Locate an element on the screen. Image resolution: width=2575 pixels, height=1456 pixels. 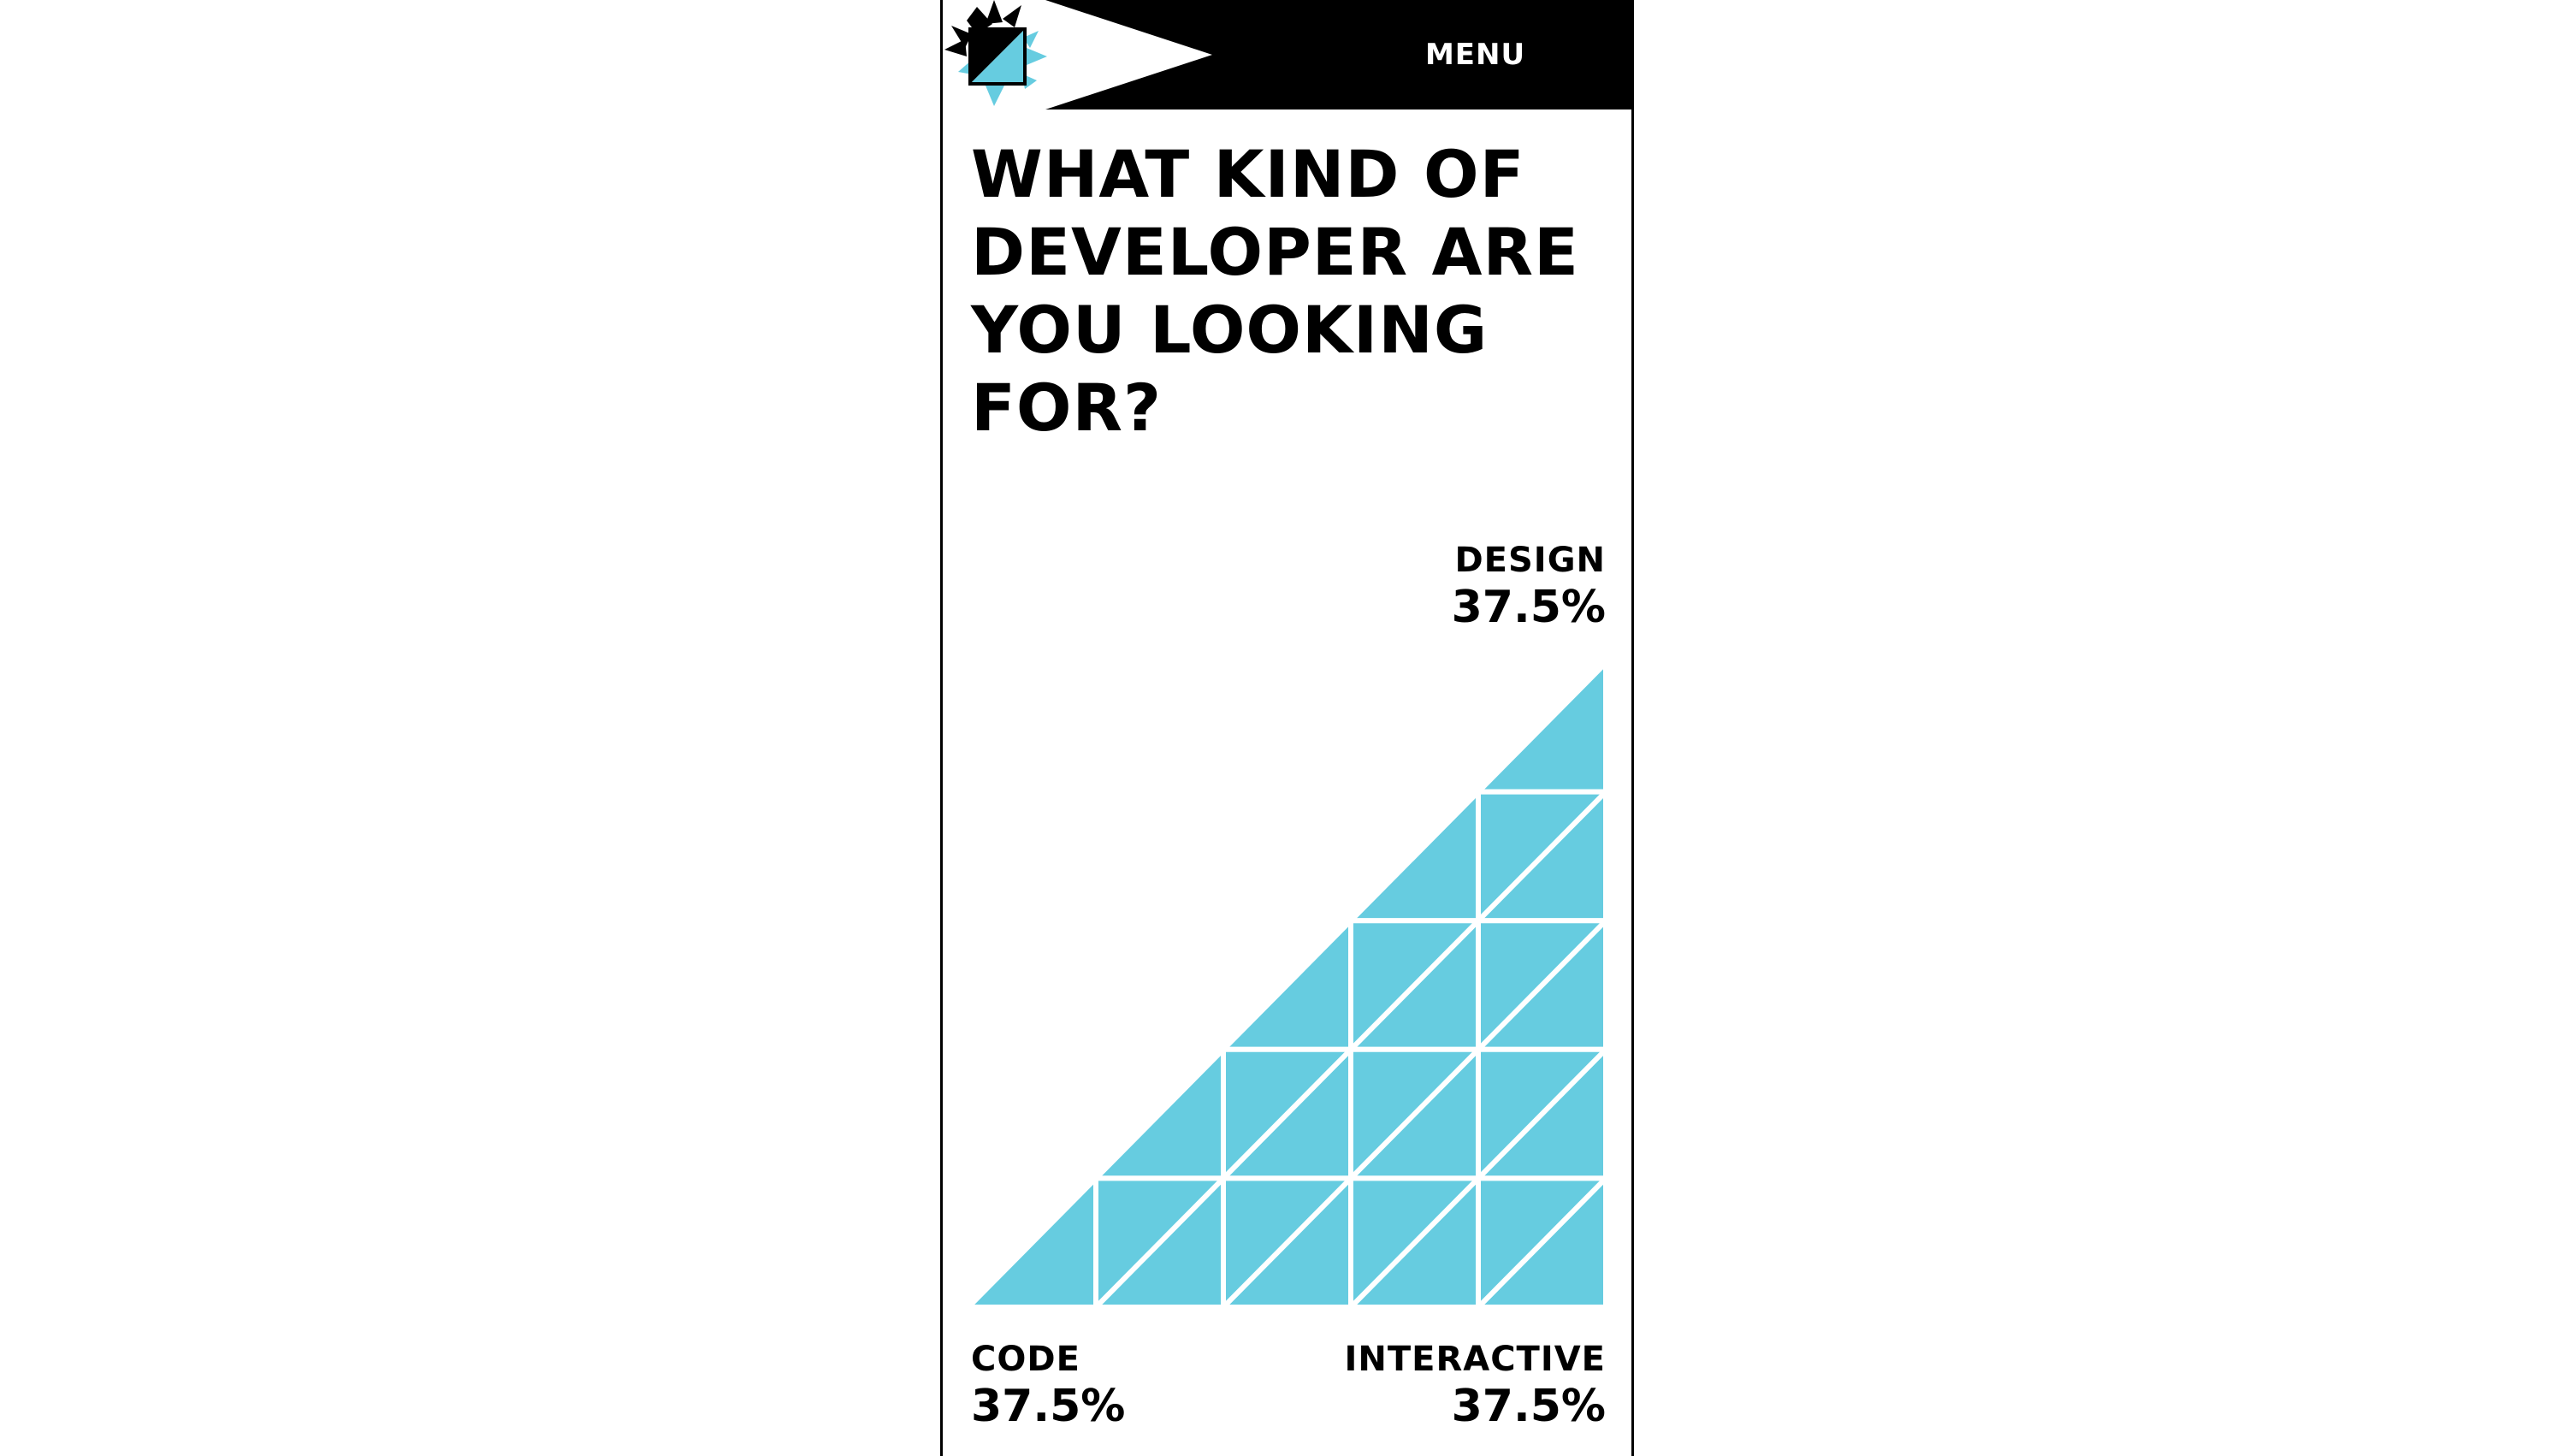
vertex-label-interactive: INTERACTIVE 37.5% is located at coordinates (1475, 1385).